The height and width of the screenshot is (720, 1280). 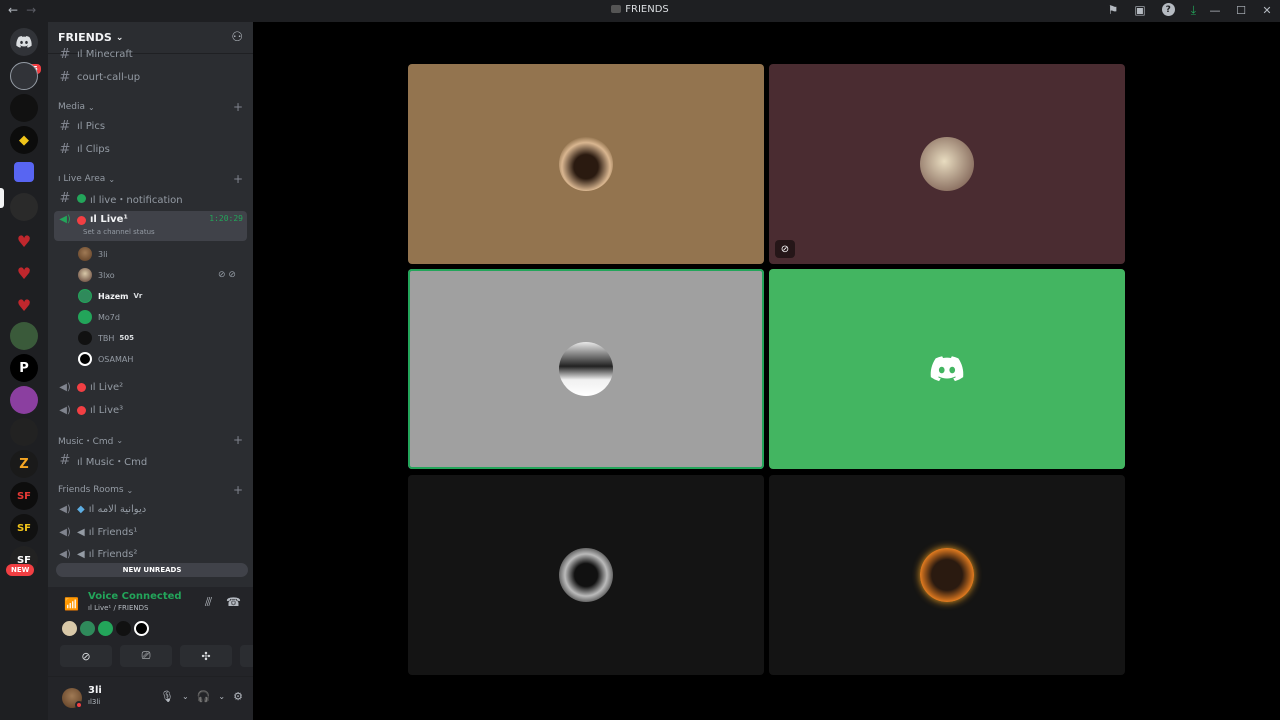 What do you see at coordinates (99, 317) in the screenshot?
I see `voice-member: Mo7d` at bounding box center [99, 317].